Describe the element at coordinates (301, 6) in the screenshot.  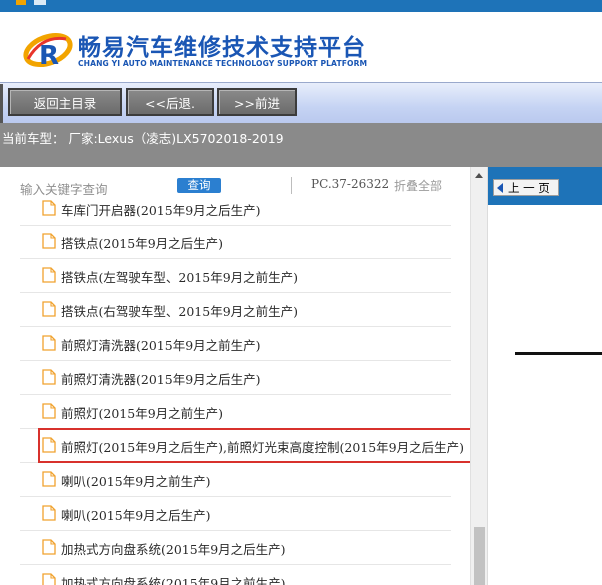
I see `top-strip` at that location.